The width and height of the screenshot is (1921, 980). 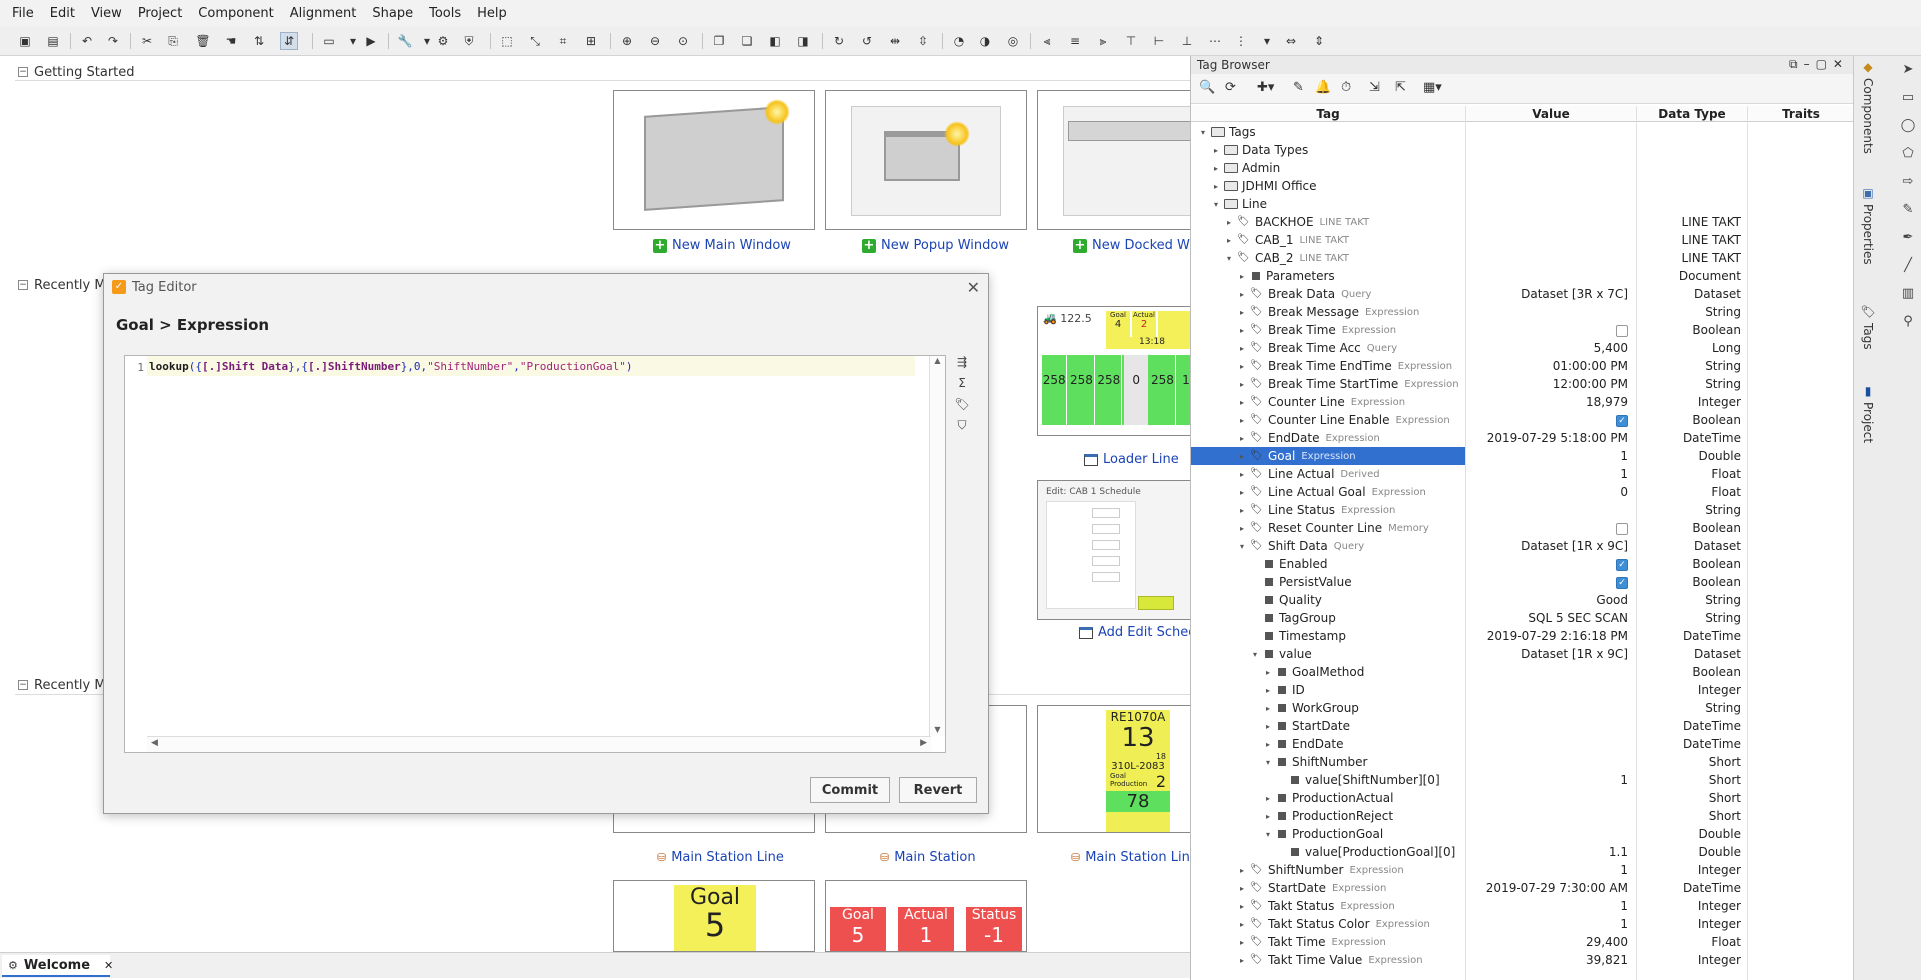 What do you see at coordinates (1319, 41) in the screenshot?
I see `space-v-icon: ⇕` at bounding box center [1319, 41].